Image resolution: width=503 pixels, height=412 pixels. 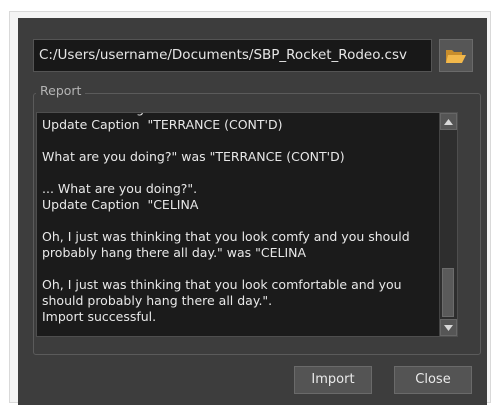 I want to click on folder-open-icon, so click(x=456, y=56).